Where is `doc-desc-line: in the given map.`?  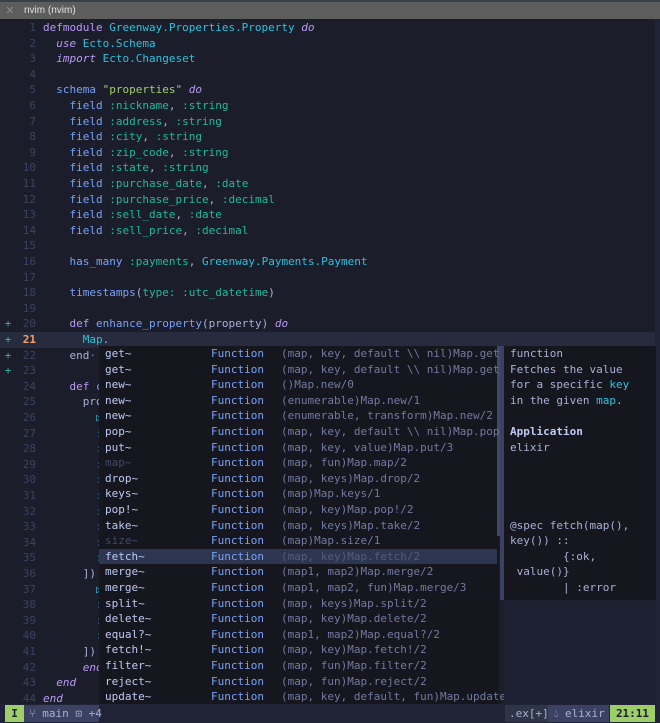
doc-desc-line: in the given map. is located at coordinates (566, 401).